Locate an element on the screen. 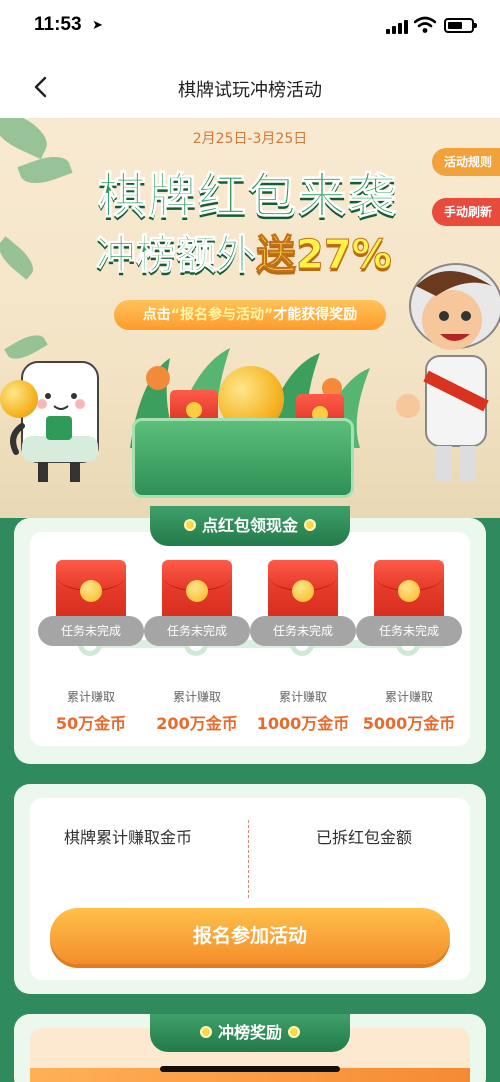  nav-bar: 棋牌试玩冲榜活动 is located at coordinates (250, 87).